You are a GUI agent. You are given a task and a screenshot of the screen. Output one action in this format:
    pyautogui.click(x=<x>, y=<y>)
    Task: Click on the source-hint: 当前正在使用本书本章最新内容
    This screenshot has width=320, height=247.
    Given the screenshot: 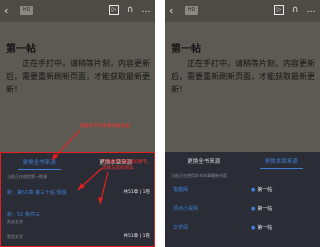 What is the action you would take?
    pyautogui.click(x=199, y=175)
    